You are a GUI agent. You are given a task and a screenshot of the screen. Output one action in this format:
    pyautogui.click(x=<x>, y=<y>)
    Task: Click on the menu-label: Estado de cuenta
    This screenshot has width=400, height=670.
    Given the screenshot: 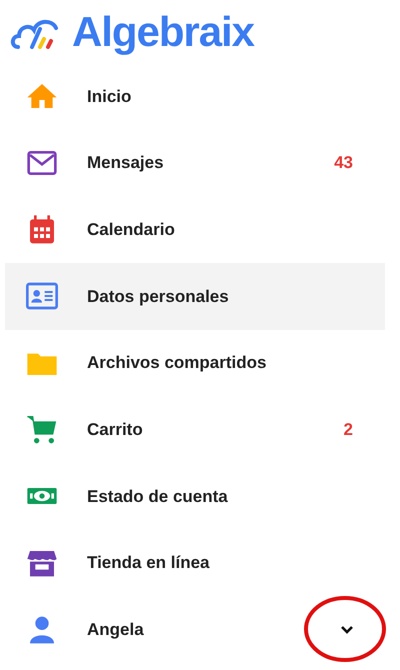 What is the action you would take?
    pyautogui.click(x=157, y=497)
    